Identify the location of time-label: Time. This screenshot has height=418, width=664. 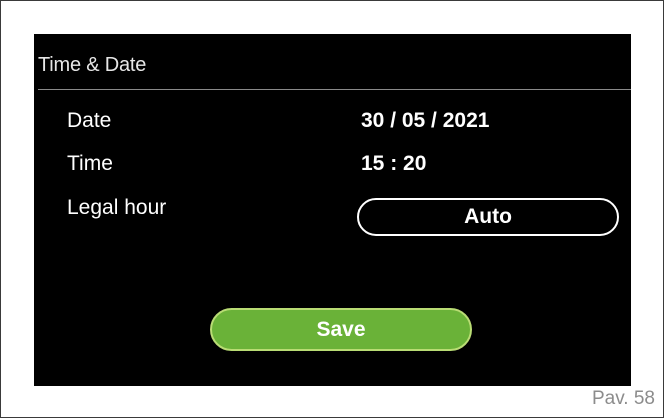
(90, 163).